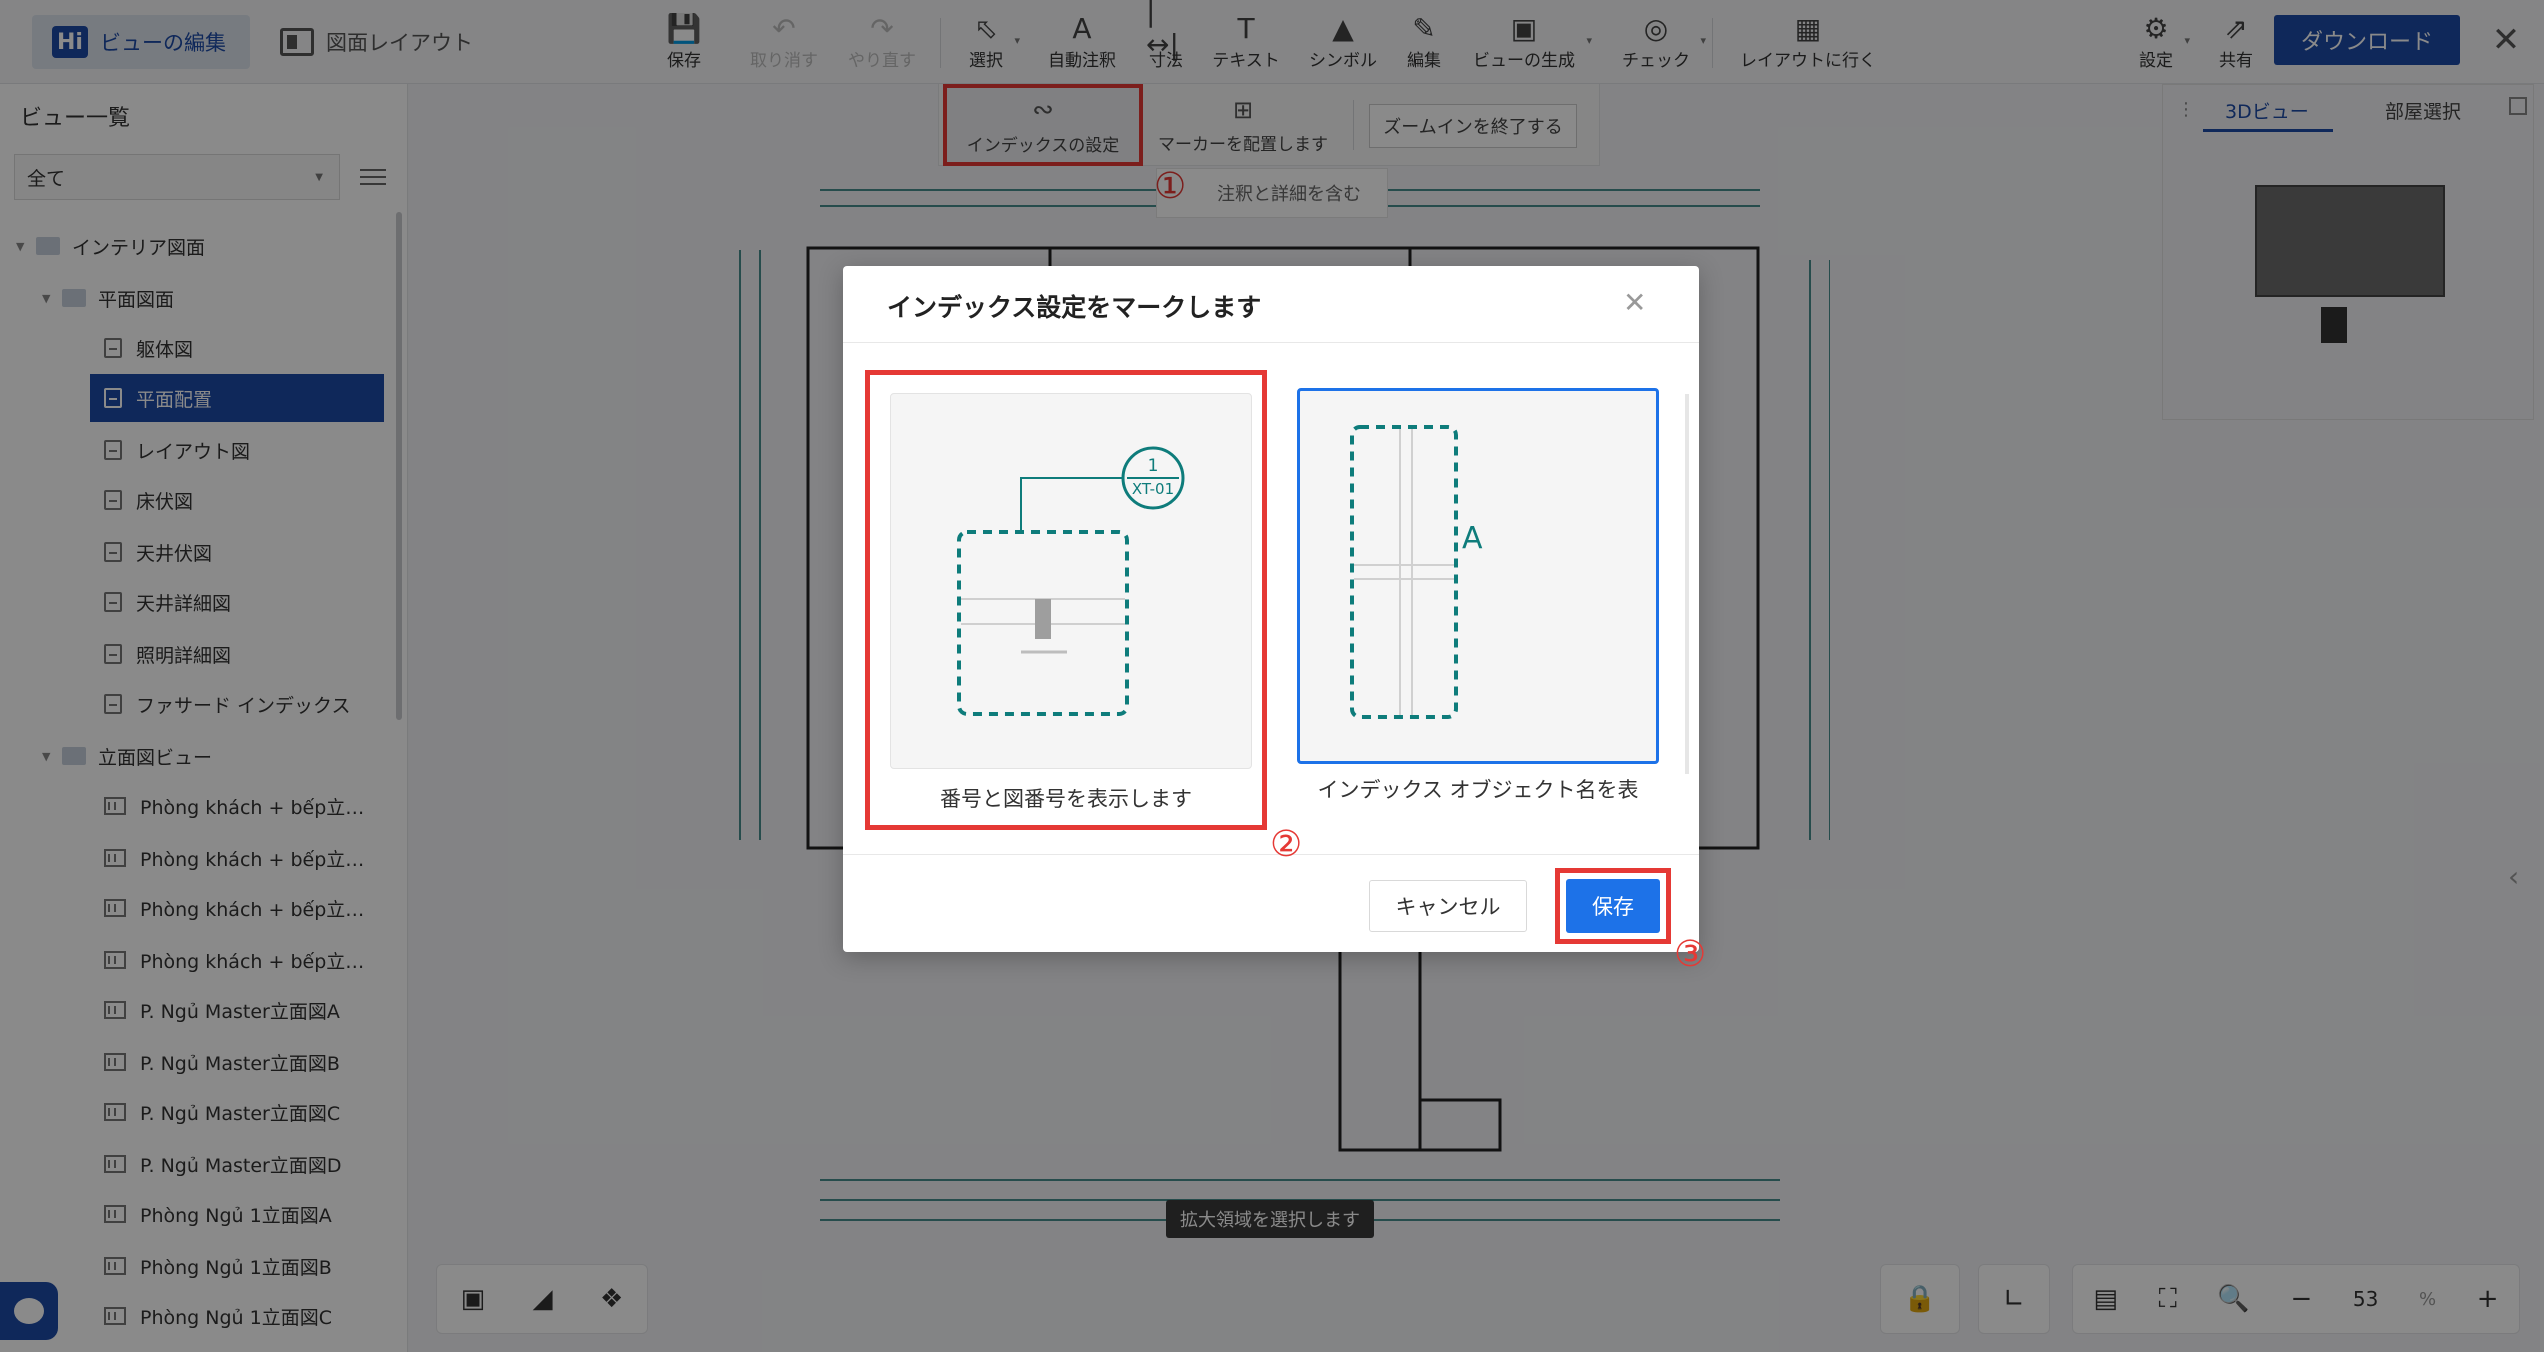 The height and width of the screenshot is (1352, 2544). Describe the element at coordinates (1634, 302) in the screenshot. I see `close-icon: ✕` at that location.